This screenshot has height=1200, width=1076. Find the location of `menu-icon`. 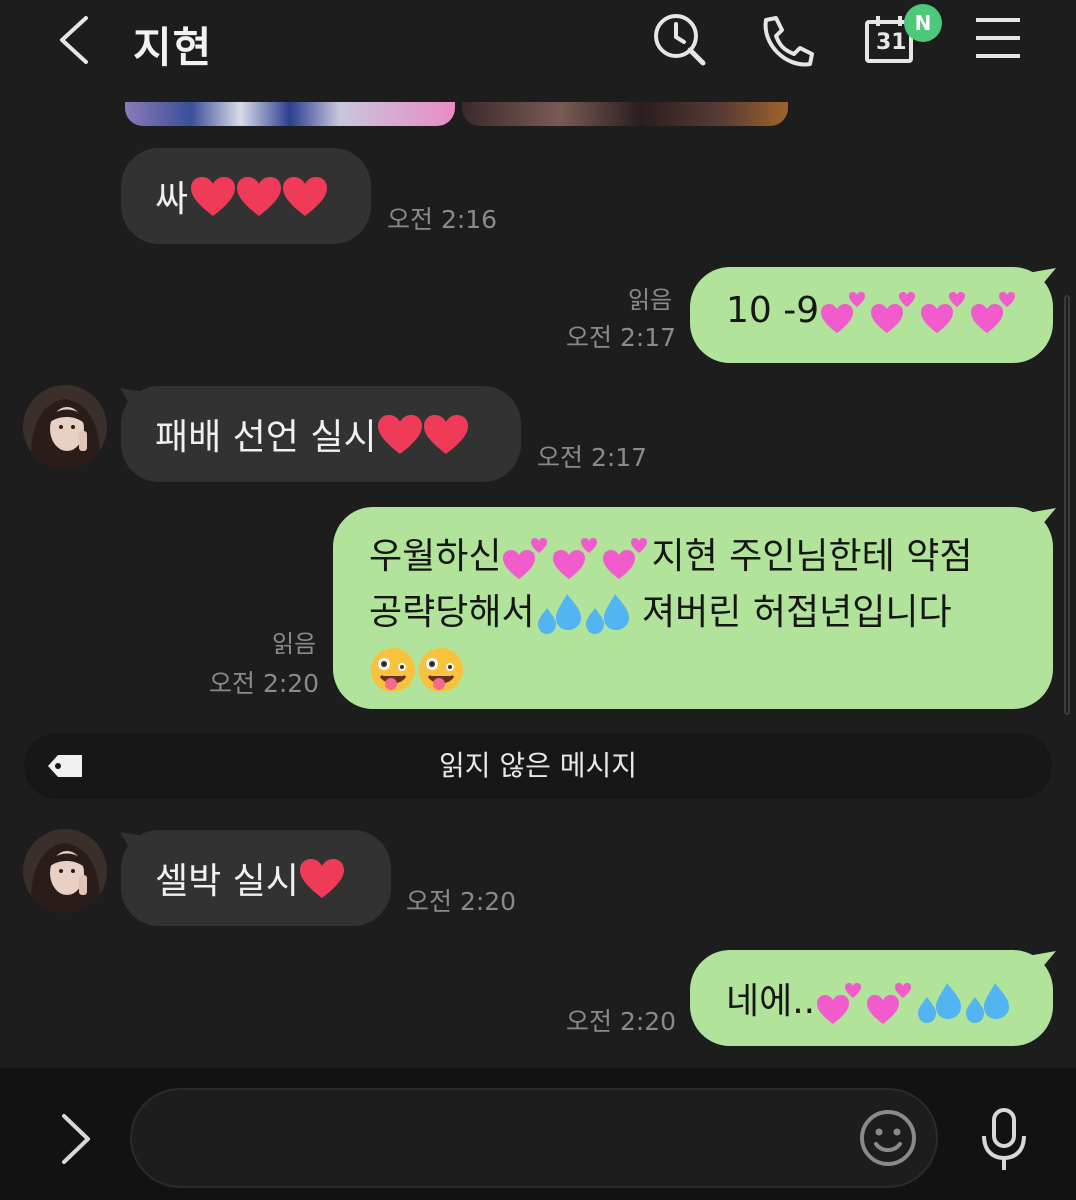

menu-icon is located at coordinates (998, 38).